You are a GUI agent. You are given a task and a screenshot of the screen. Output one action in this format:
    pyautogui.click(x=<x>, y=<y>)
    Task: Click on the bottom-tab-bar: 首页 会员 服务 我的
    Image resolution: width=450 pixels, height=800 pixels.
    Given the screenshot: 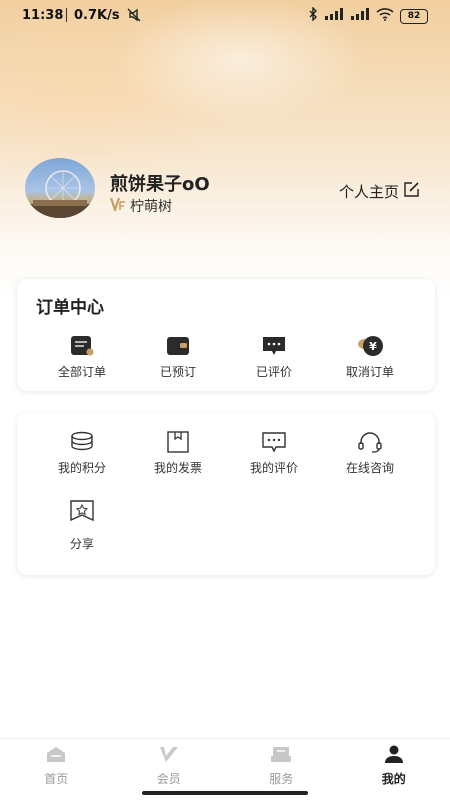 What is the action you would take?
    pyautogui.click(x=225, y=764)
    